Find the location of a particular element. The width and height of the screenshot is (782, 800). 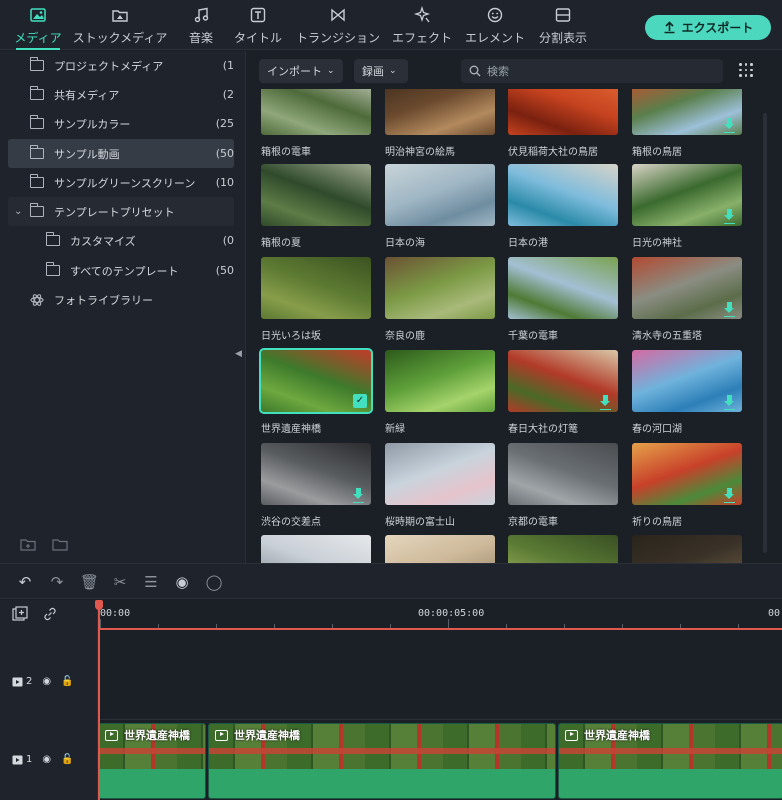

media-thumbnail: 清水寺の五重塔 is located at coordinates (687, 299).